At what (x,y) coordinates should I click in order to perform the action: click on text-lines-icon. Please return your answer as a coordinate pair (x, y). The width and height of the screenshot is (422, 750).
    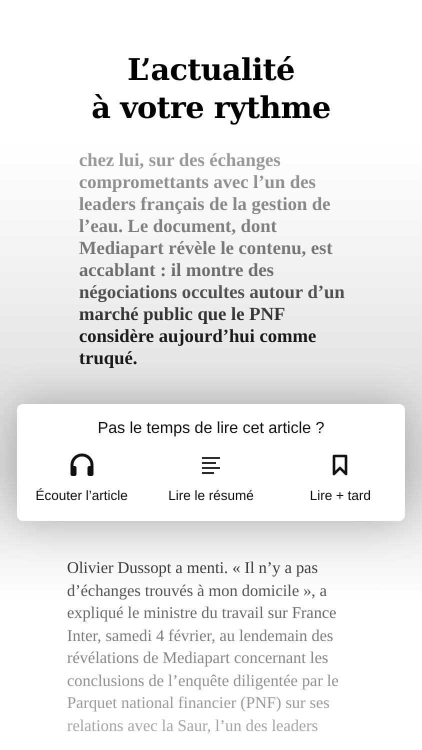
    Looking at the image, I should click on (210, 465).